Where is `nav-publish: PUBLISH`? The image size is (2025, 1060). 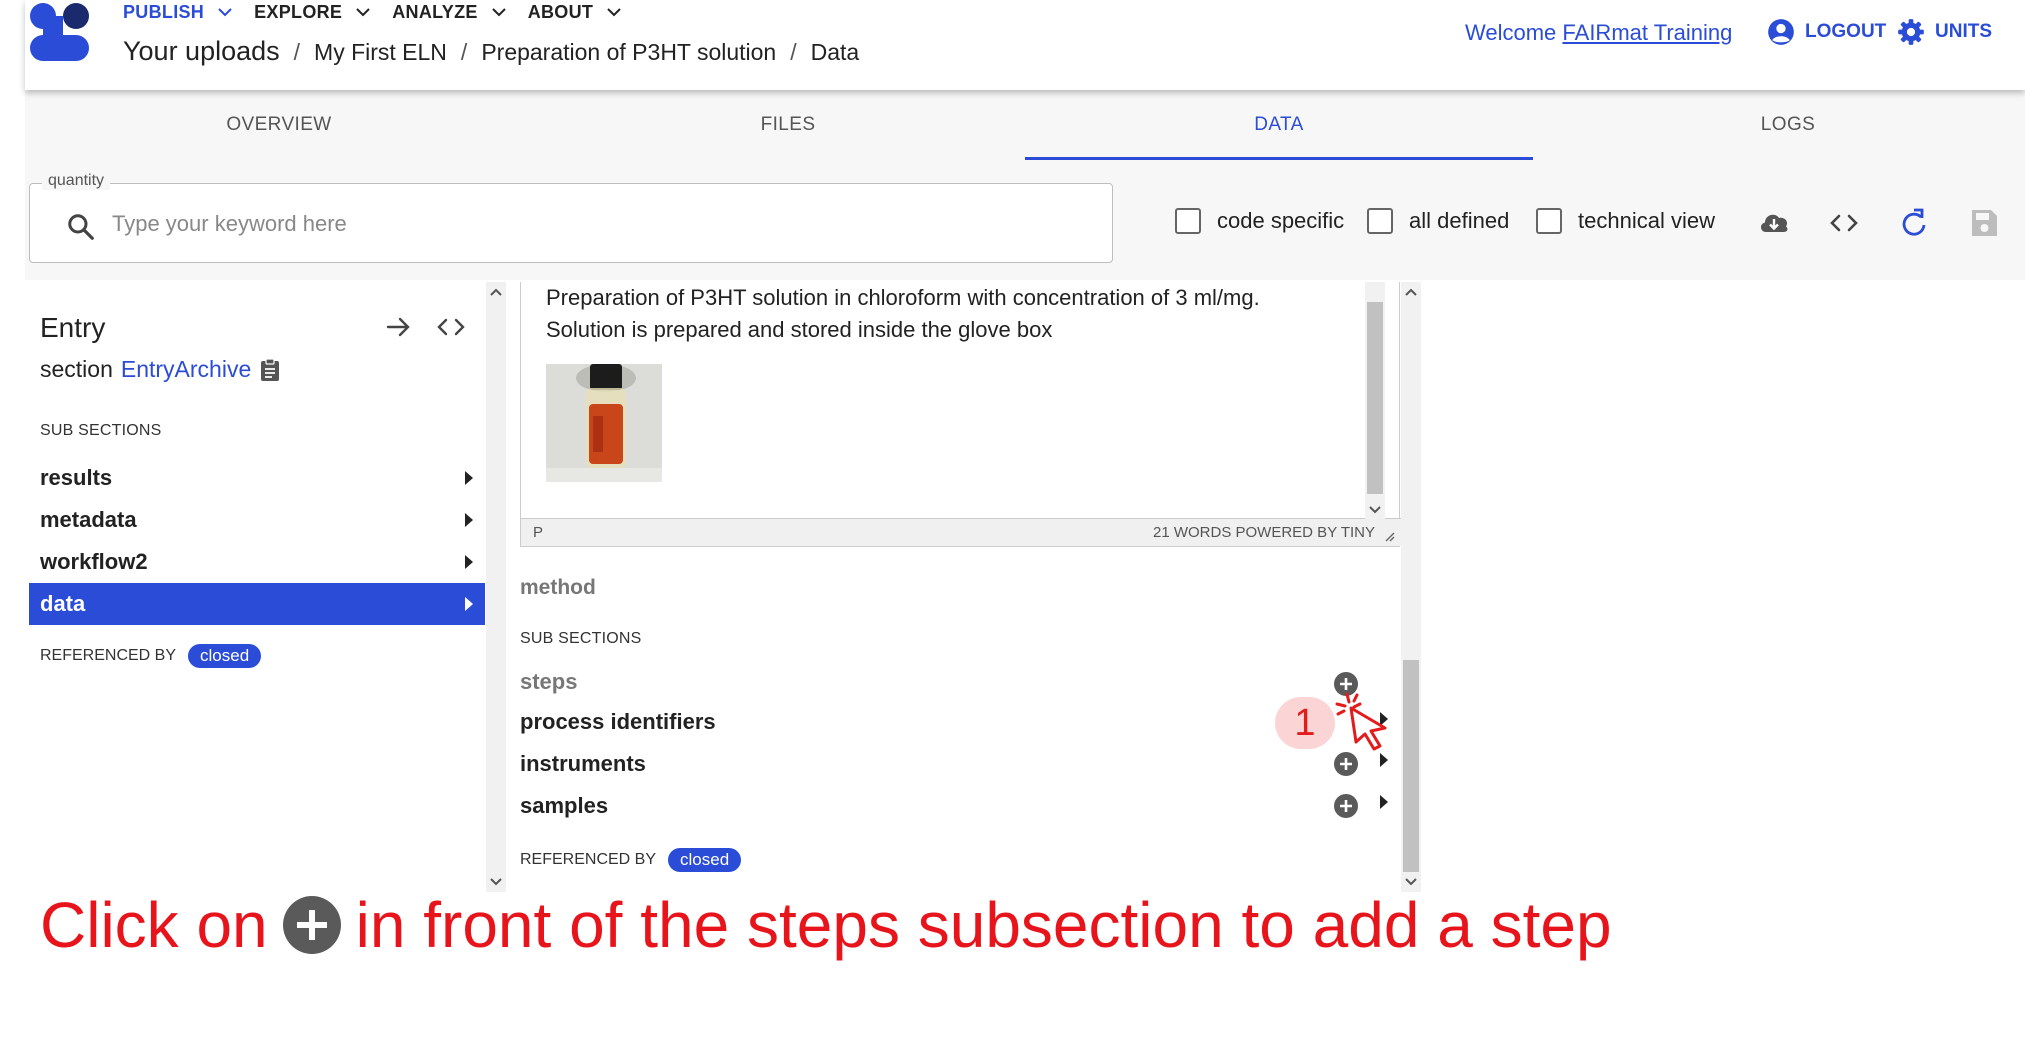
nav-publish: PUBLISH is located at coordinates (177, 12).